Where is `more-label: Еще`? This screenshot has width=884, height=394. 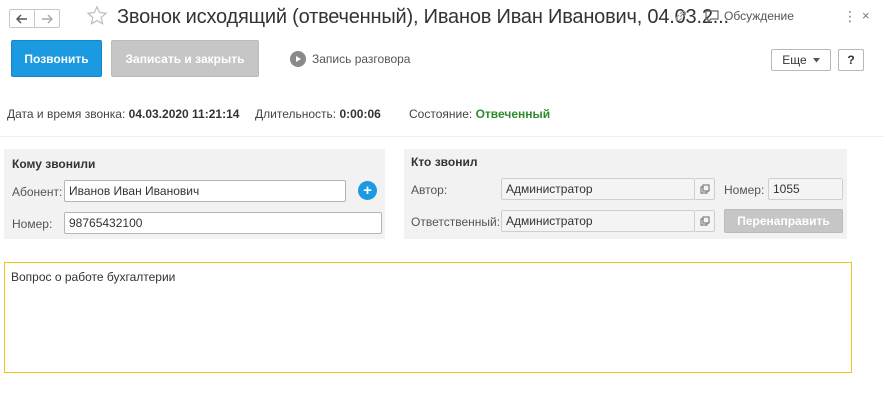 more-label: Еще is located at coordinates (794, 60).